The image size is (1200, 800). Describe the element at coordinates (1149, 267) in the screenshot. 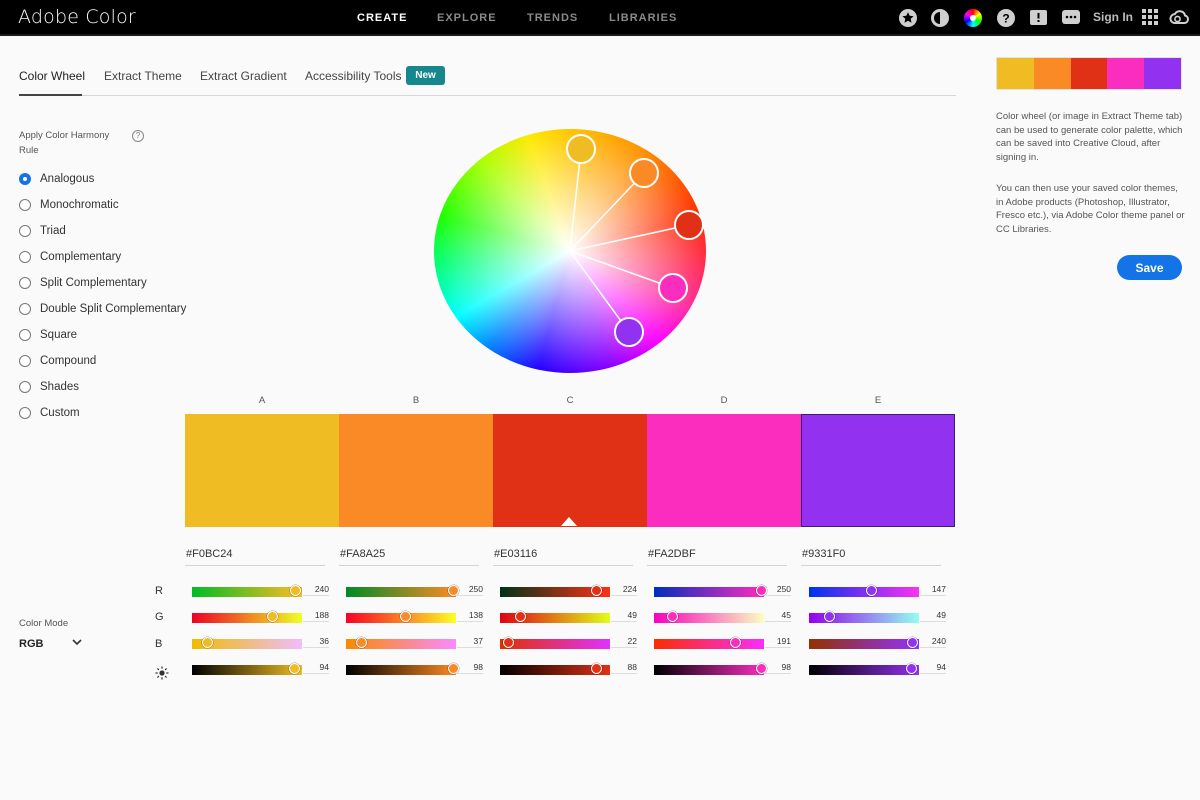

I see `save-button: Save` at that location.